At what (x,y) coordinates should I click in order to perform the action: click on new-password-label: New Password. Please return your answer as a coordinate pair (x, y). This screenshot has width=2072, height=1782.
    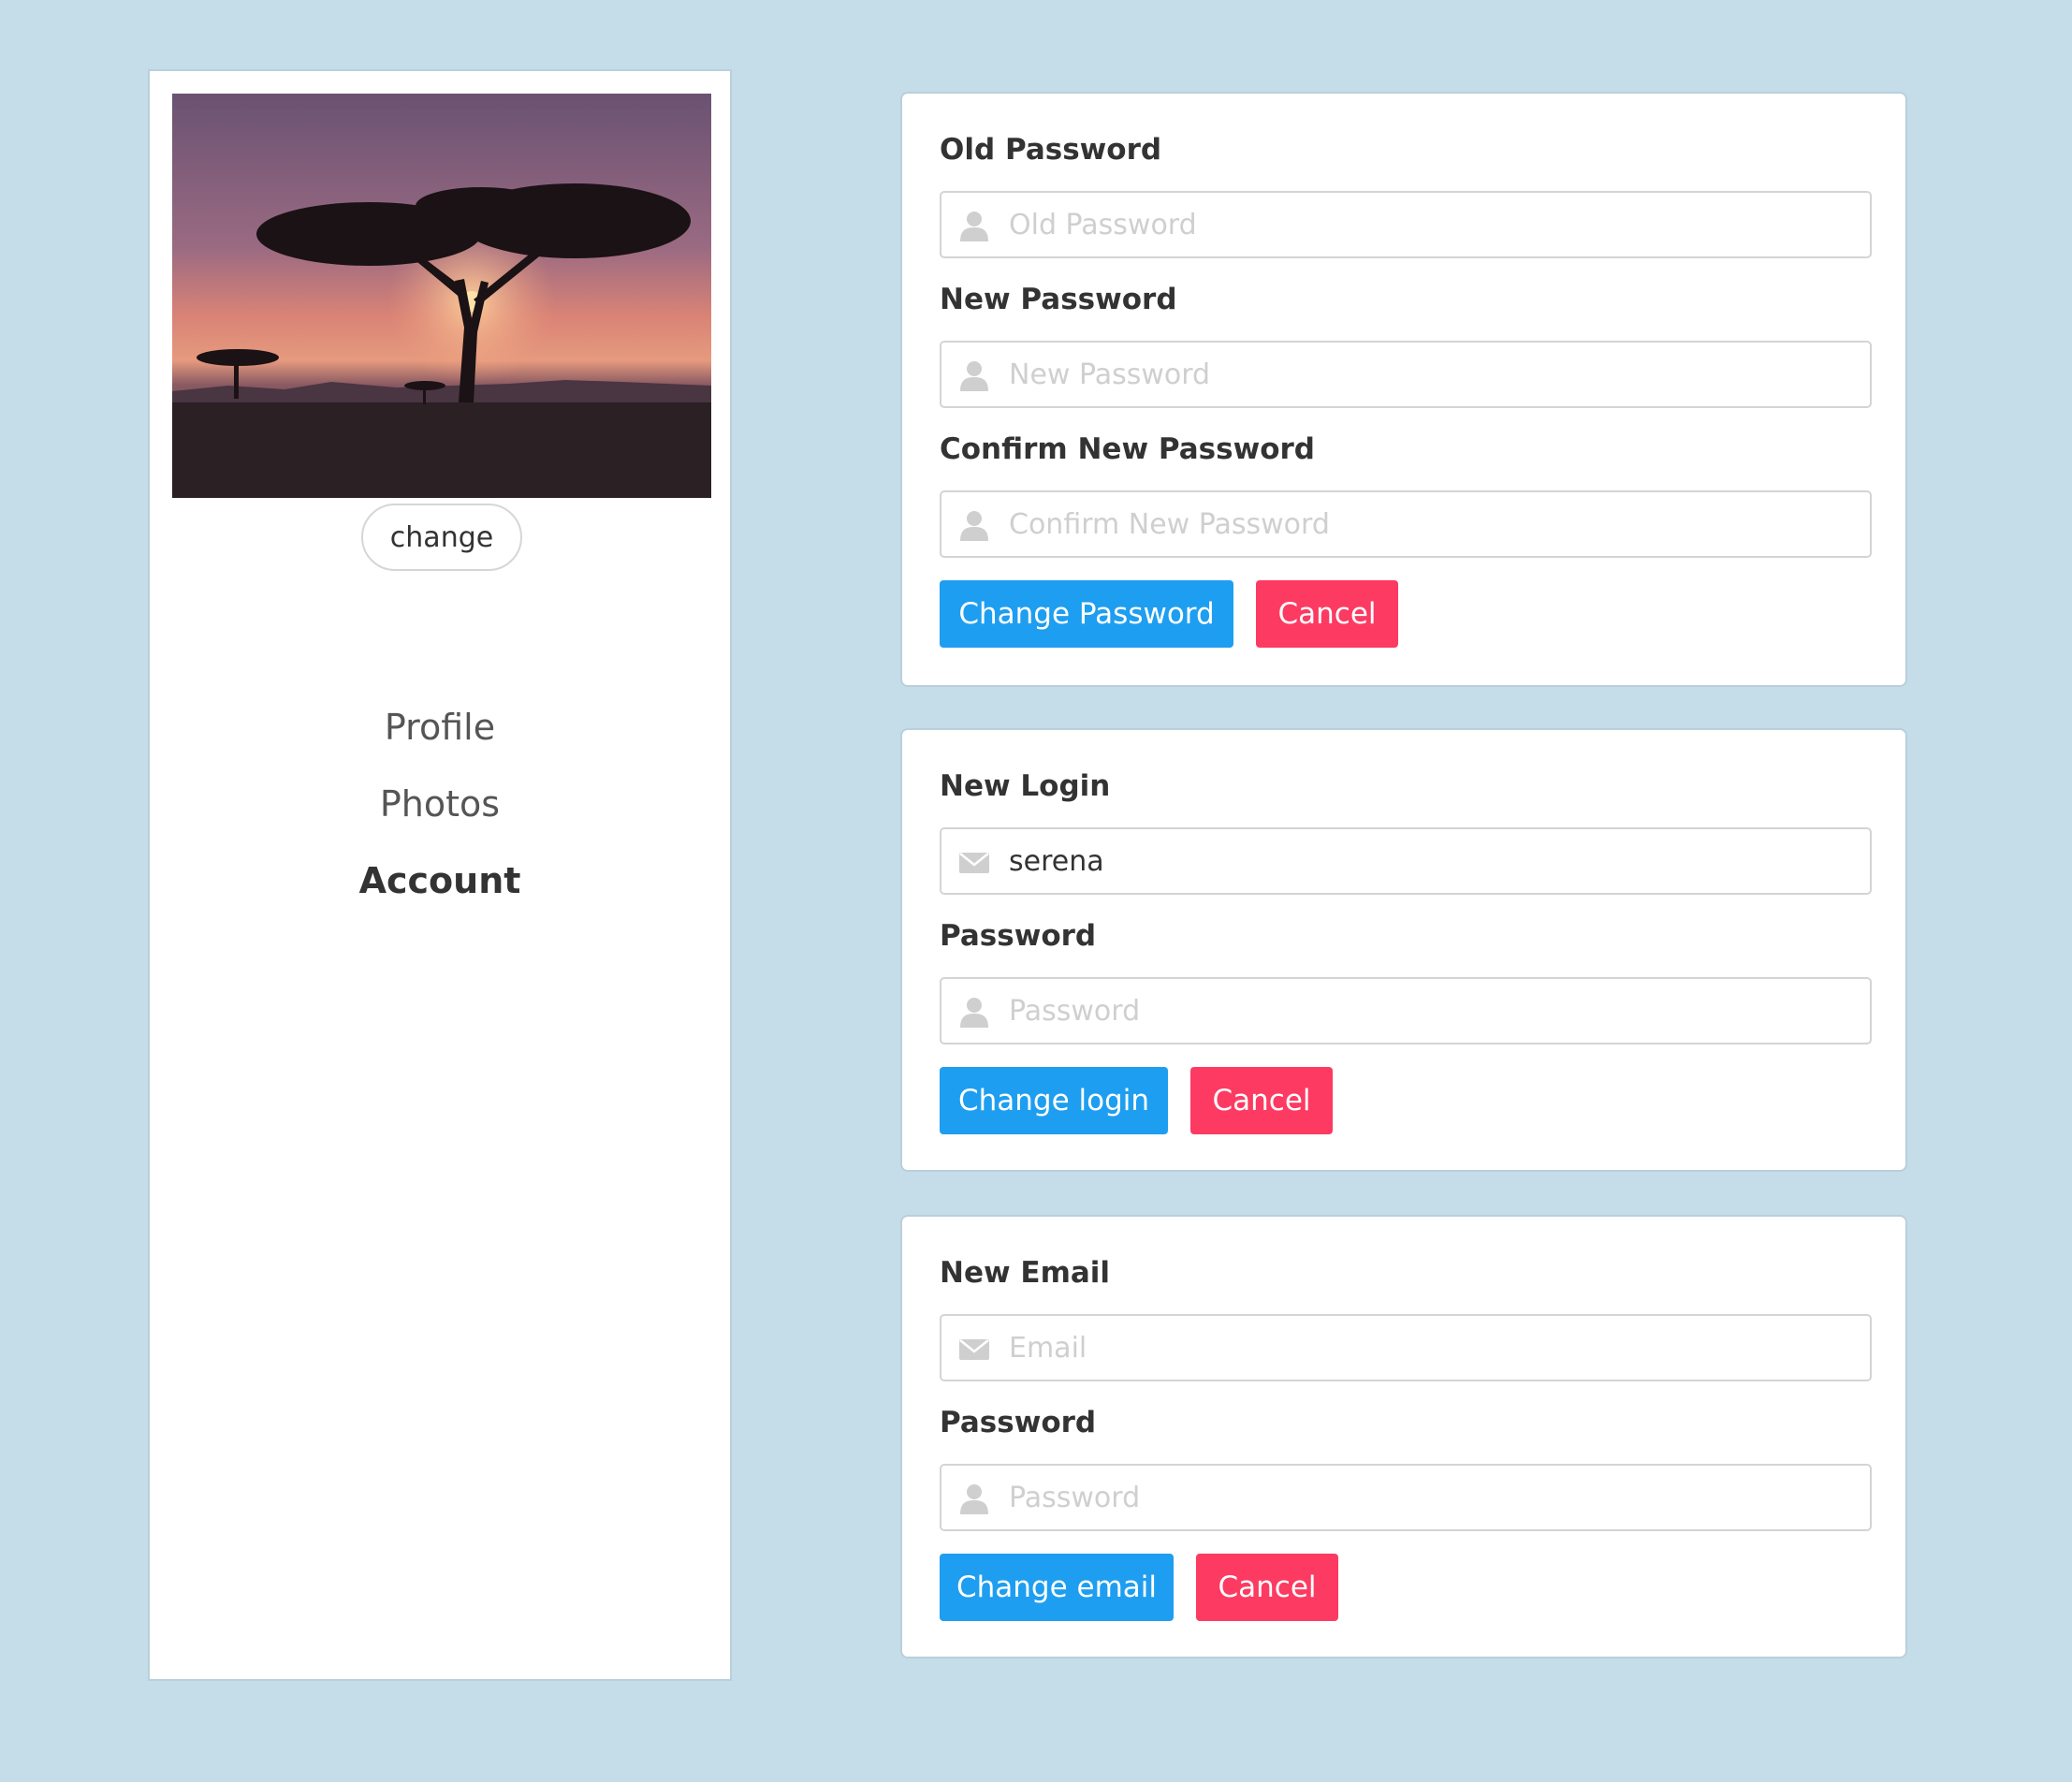
    Looking at the image, I should click on (1058, 299).